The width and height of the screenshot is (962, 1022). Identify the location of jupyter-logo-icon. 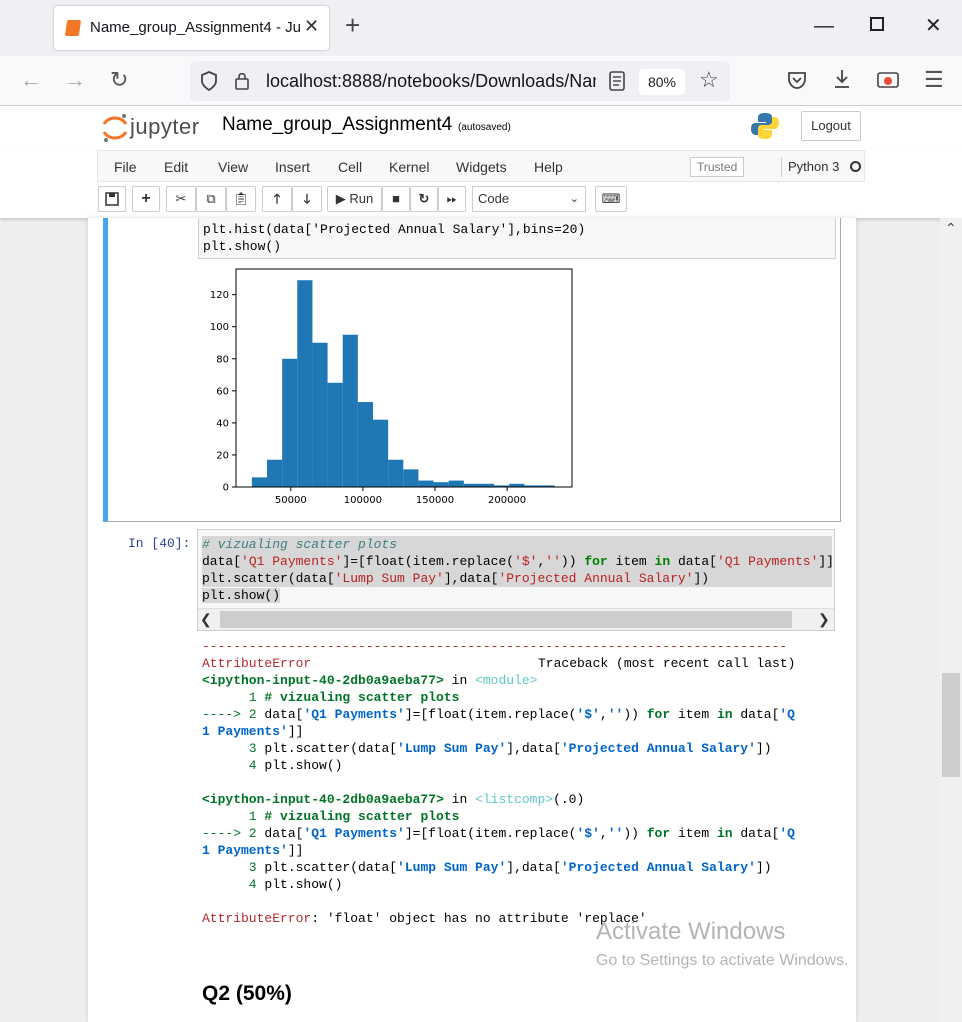
(115, 128).